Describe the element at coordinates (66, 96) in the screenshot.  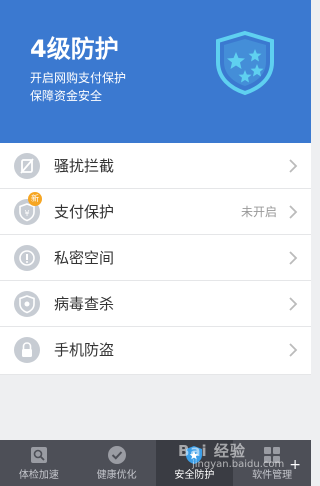
I see `header-subtitle-line2: 保障资金安全` at that location.